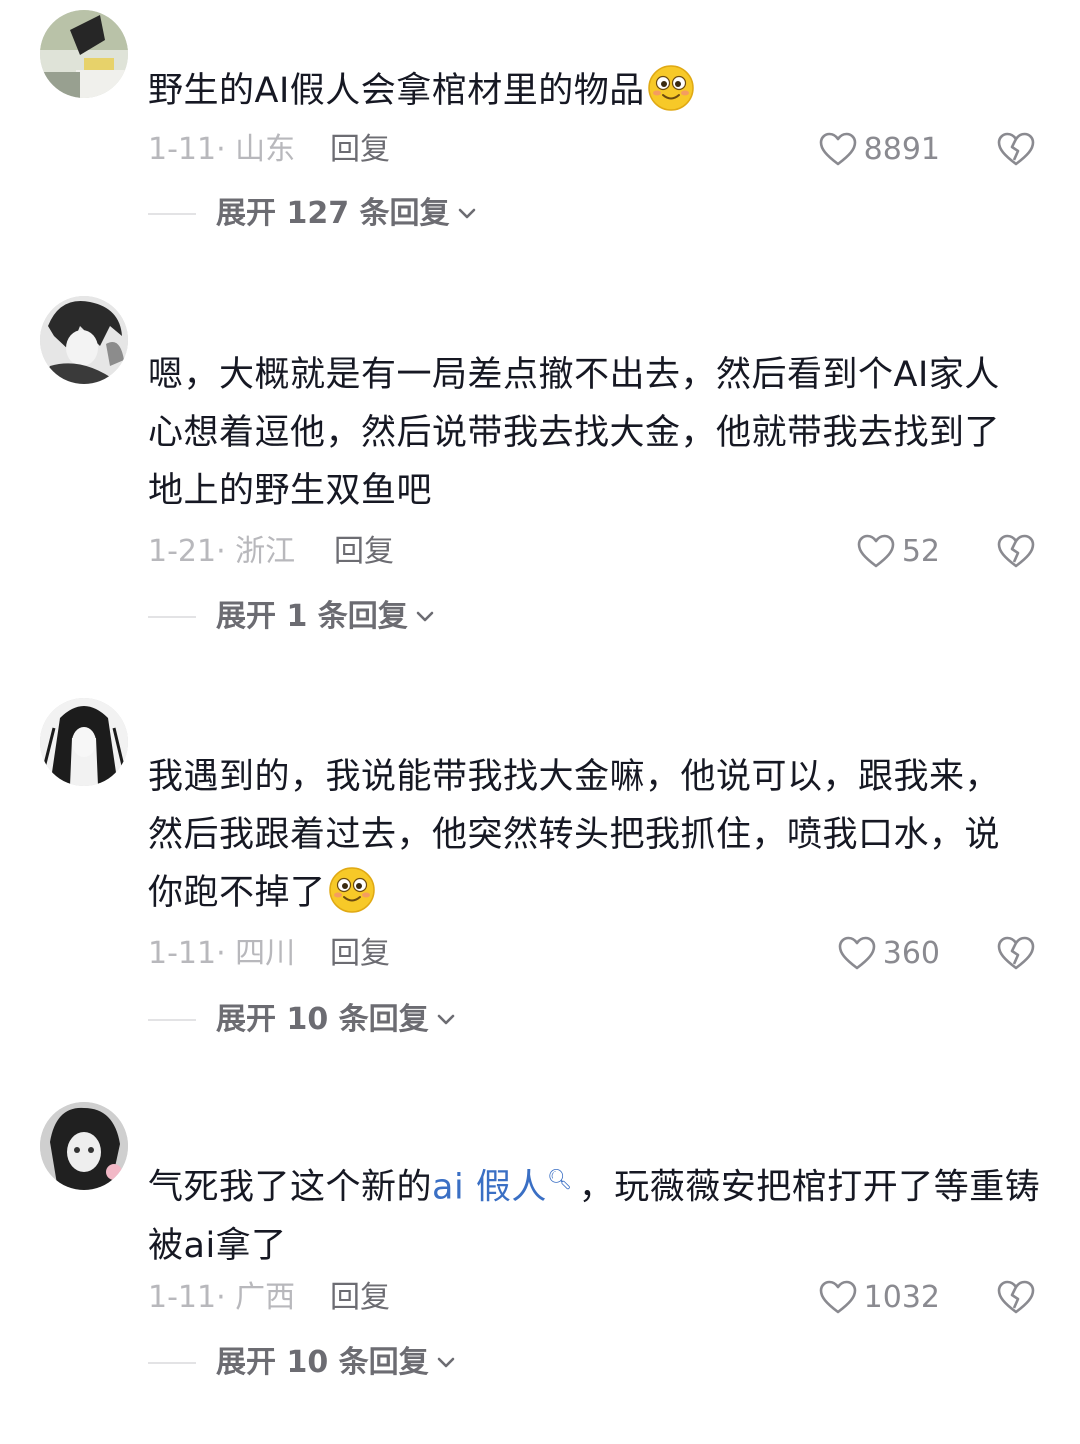 The image size is (1080, 1444). Describe the element at coordinates (222, 953) in the screenshot. I see `comment-date-location: 1-11· 四川` at that location.